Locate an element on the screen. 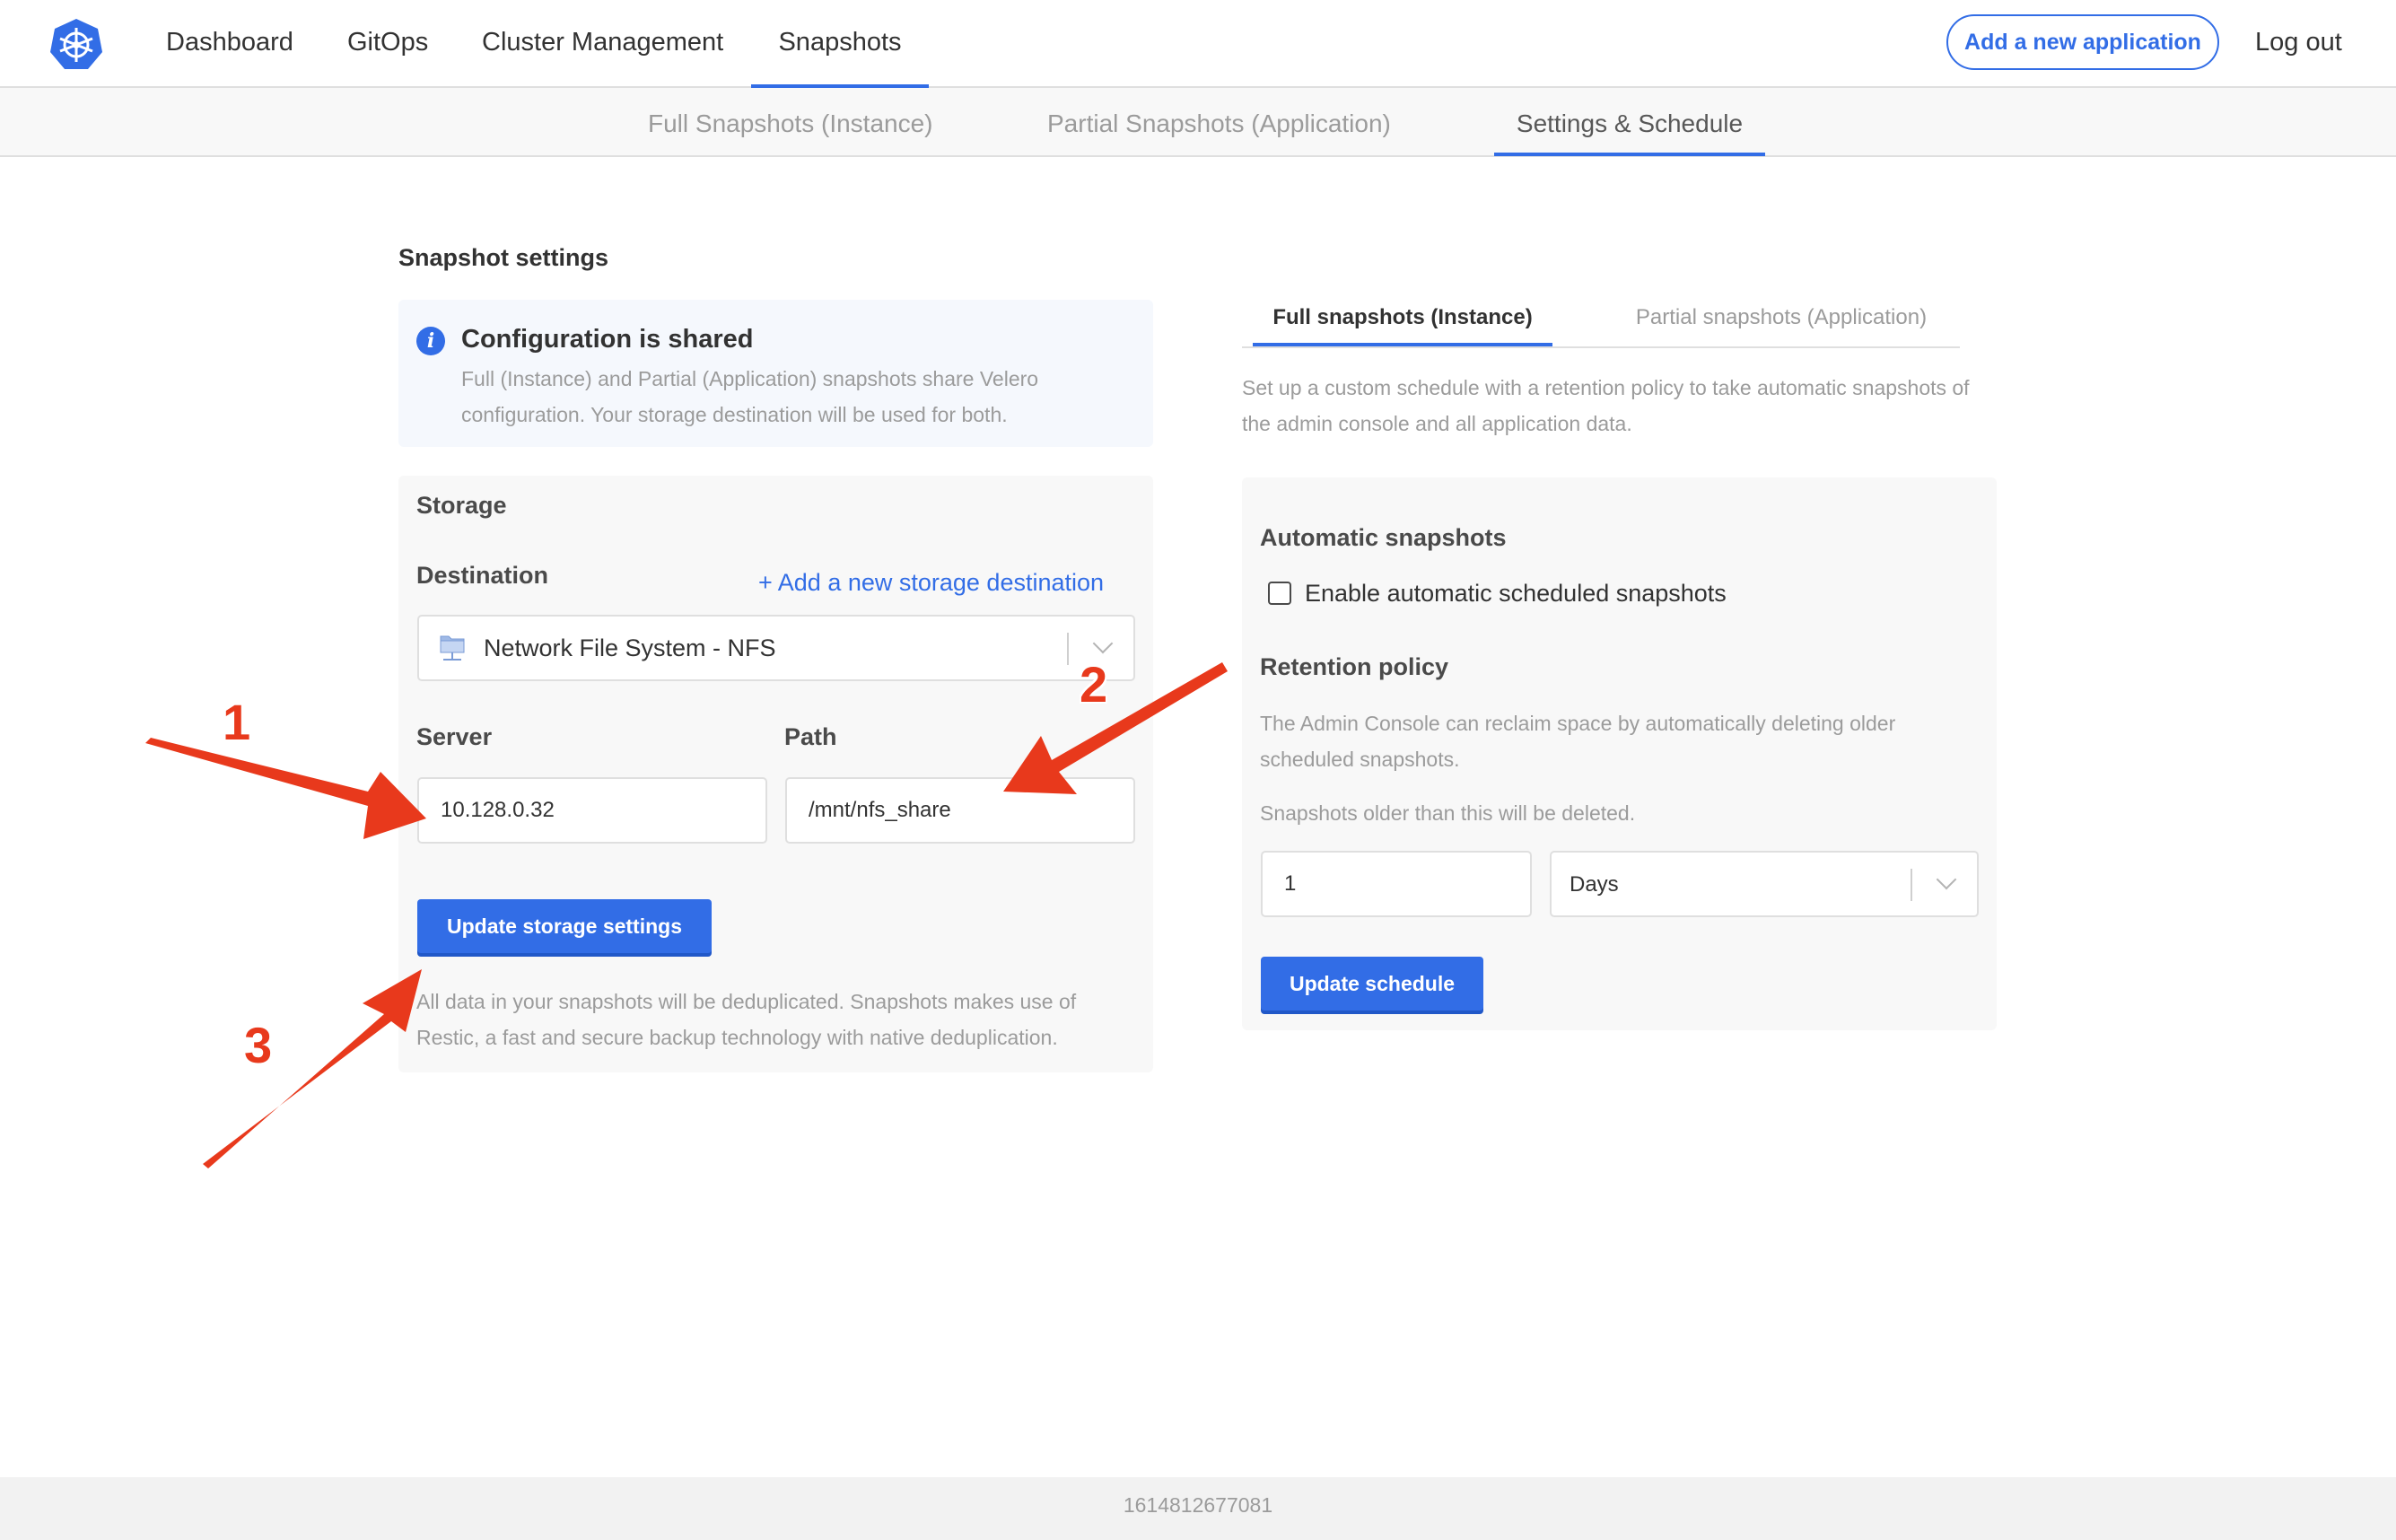  retention-unit-value: Days is located at coordinates (1594, 884).